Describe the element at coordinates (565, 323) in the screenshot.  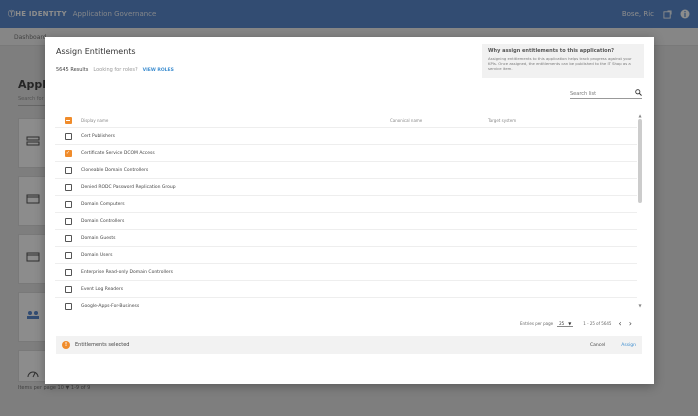
I see `entries-per-page-select: 25 ▼` at that location.